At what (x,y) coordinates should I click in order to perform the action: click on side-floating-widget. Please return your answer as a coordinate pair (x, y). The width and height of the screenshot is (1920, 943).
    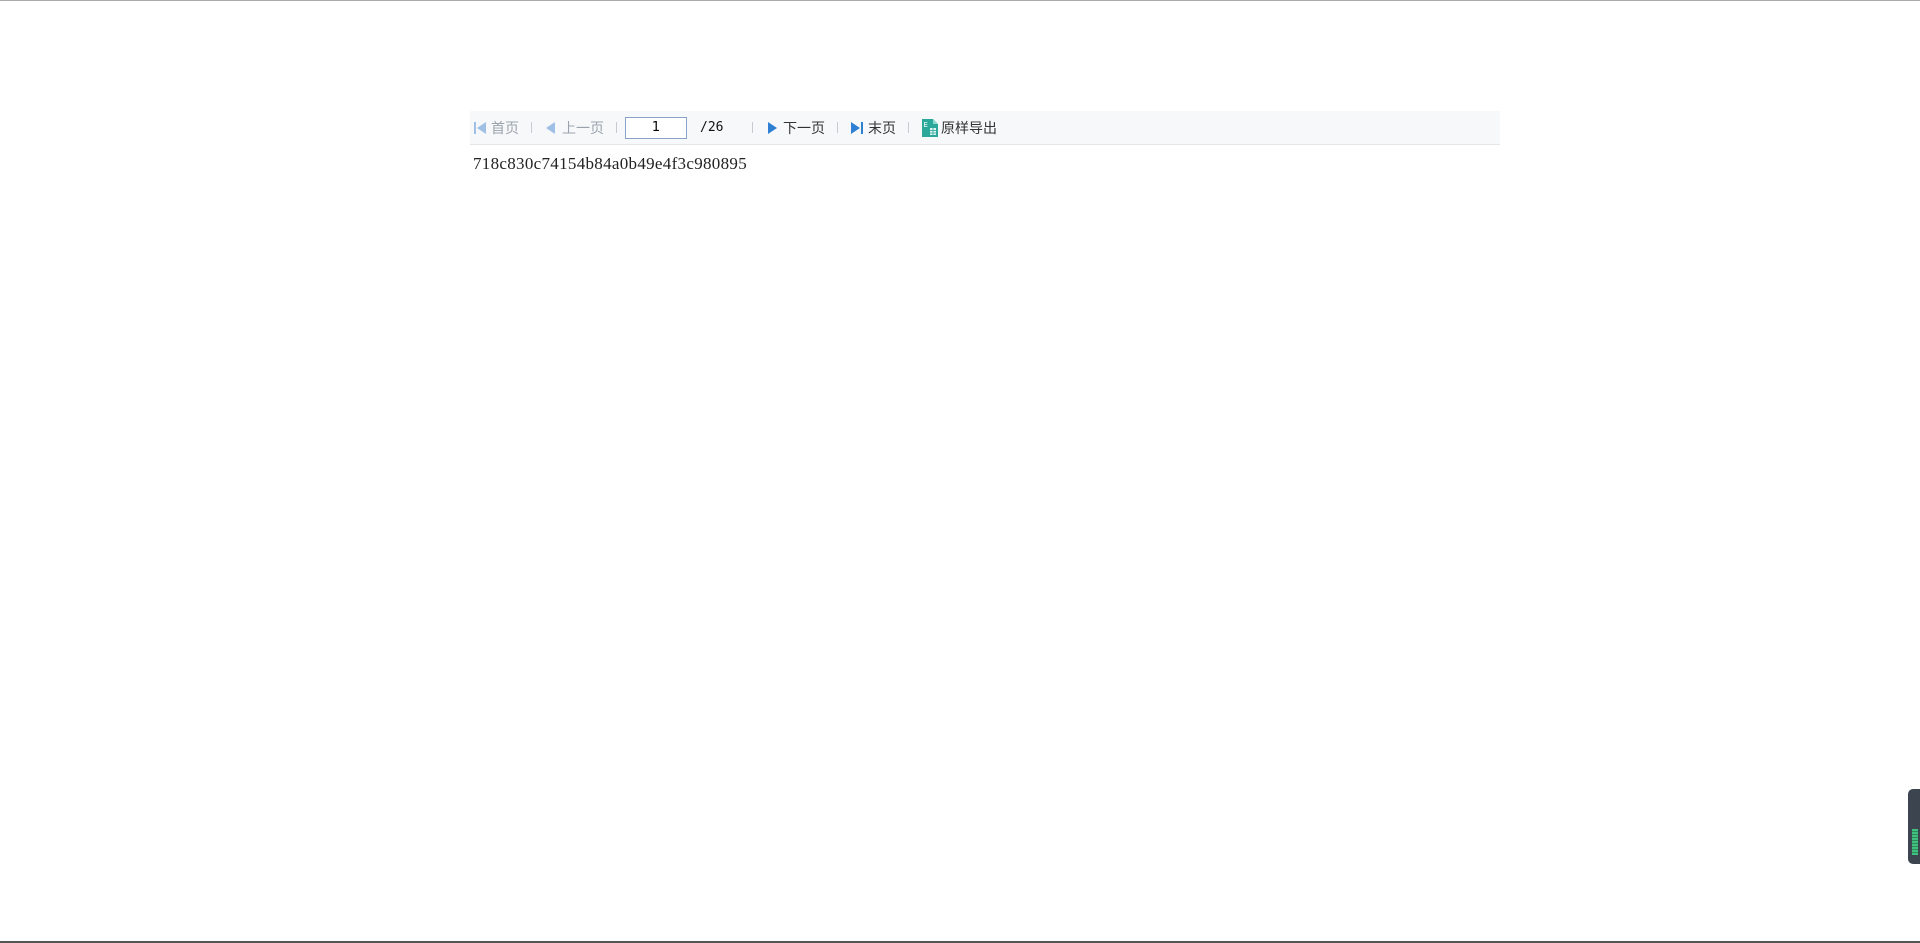
    Looking at the image, I should click on (1914, 826).